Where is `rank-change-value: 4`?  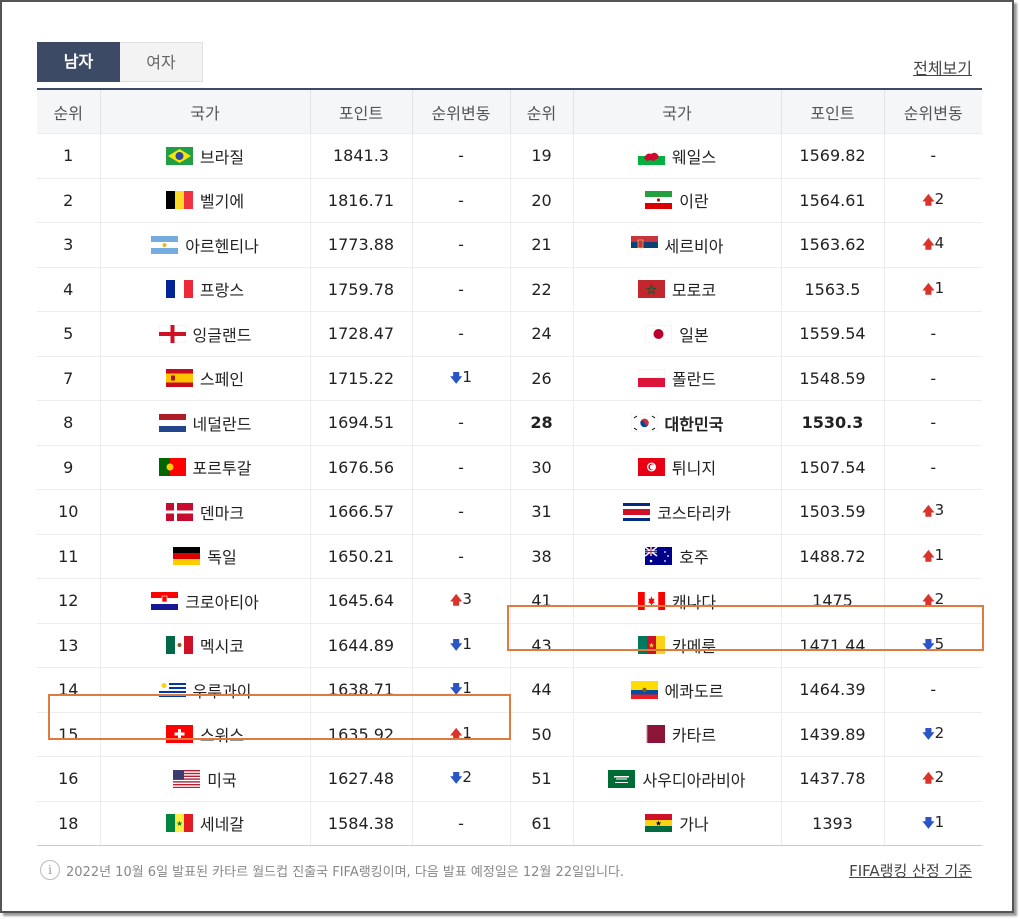 rank-change-value: 4 is located at coordinates (939, 243).